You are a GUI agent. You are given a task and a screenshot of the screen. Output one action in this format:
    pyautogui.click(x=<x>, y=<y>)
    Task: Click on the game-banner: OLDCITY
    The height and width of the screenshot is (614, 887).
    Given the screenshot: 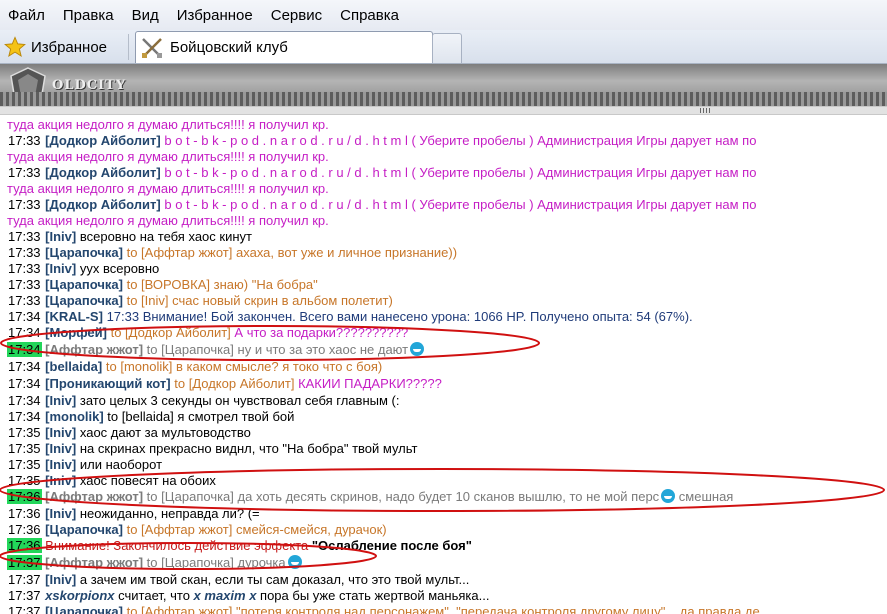 What is the action you would take?
    pyautogui.click(x=443, y=85)
    